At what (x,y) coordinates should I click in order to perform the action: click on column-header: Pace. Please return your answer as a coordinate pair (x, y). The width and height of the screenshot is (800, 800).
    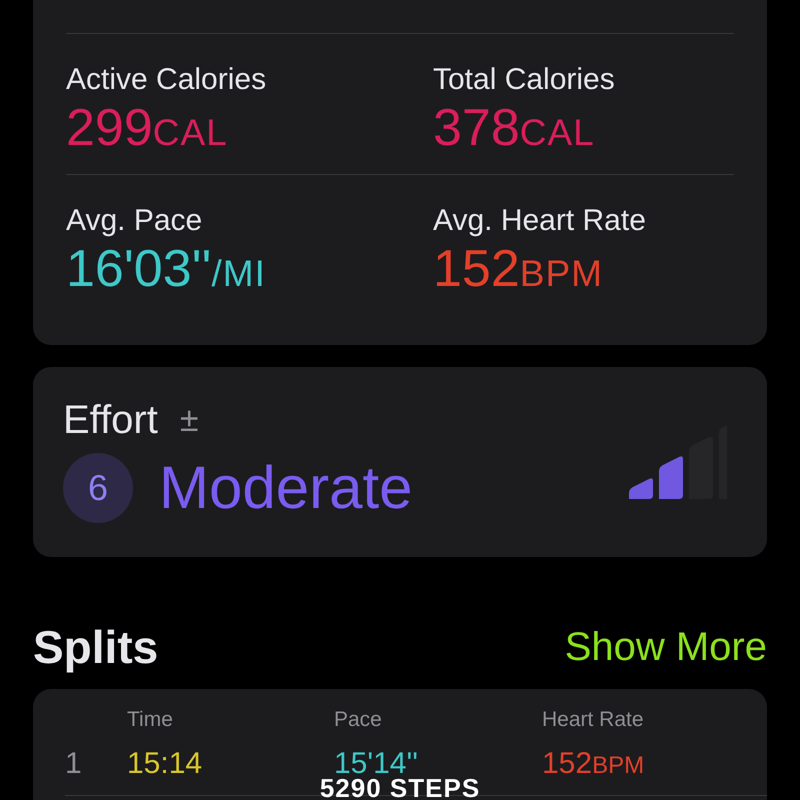
    Looking at the image, I should click on (358, 720).